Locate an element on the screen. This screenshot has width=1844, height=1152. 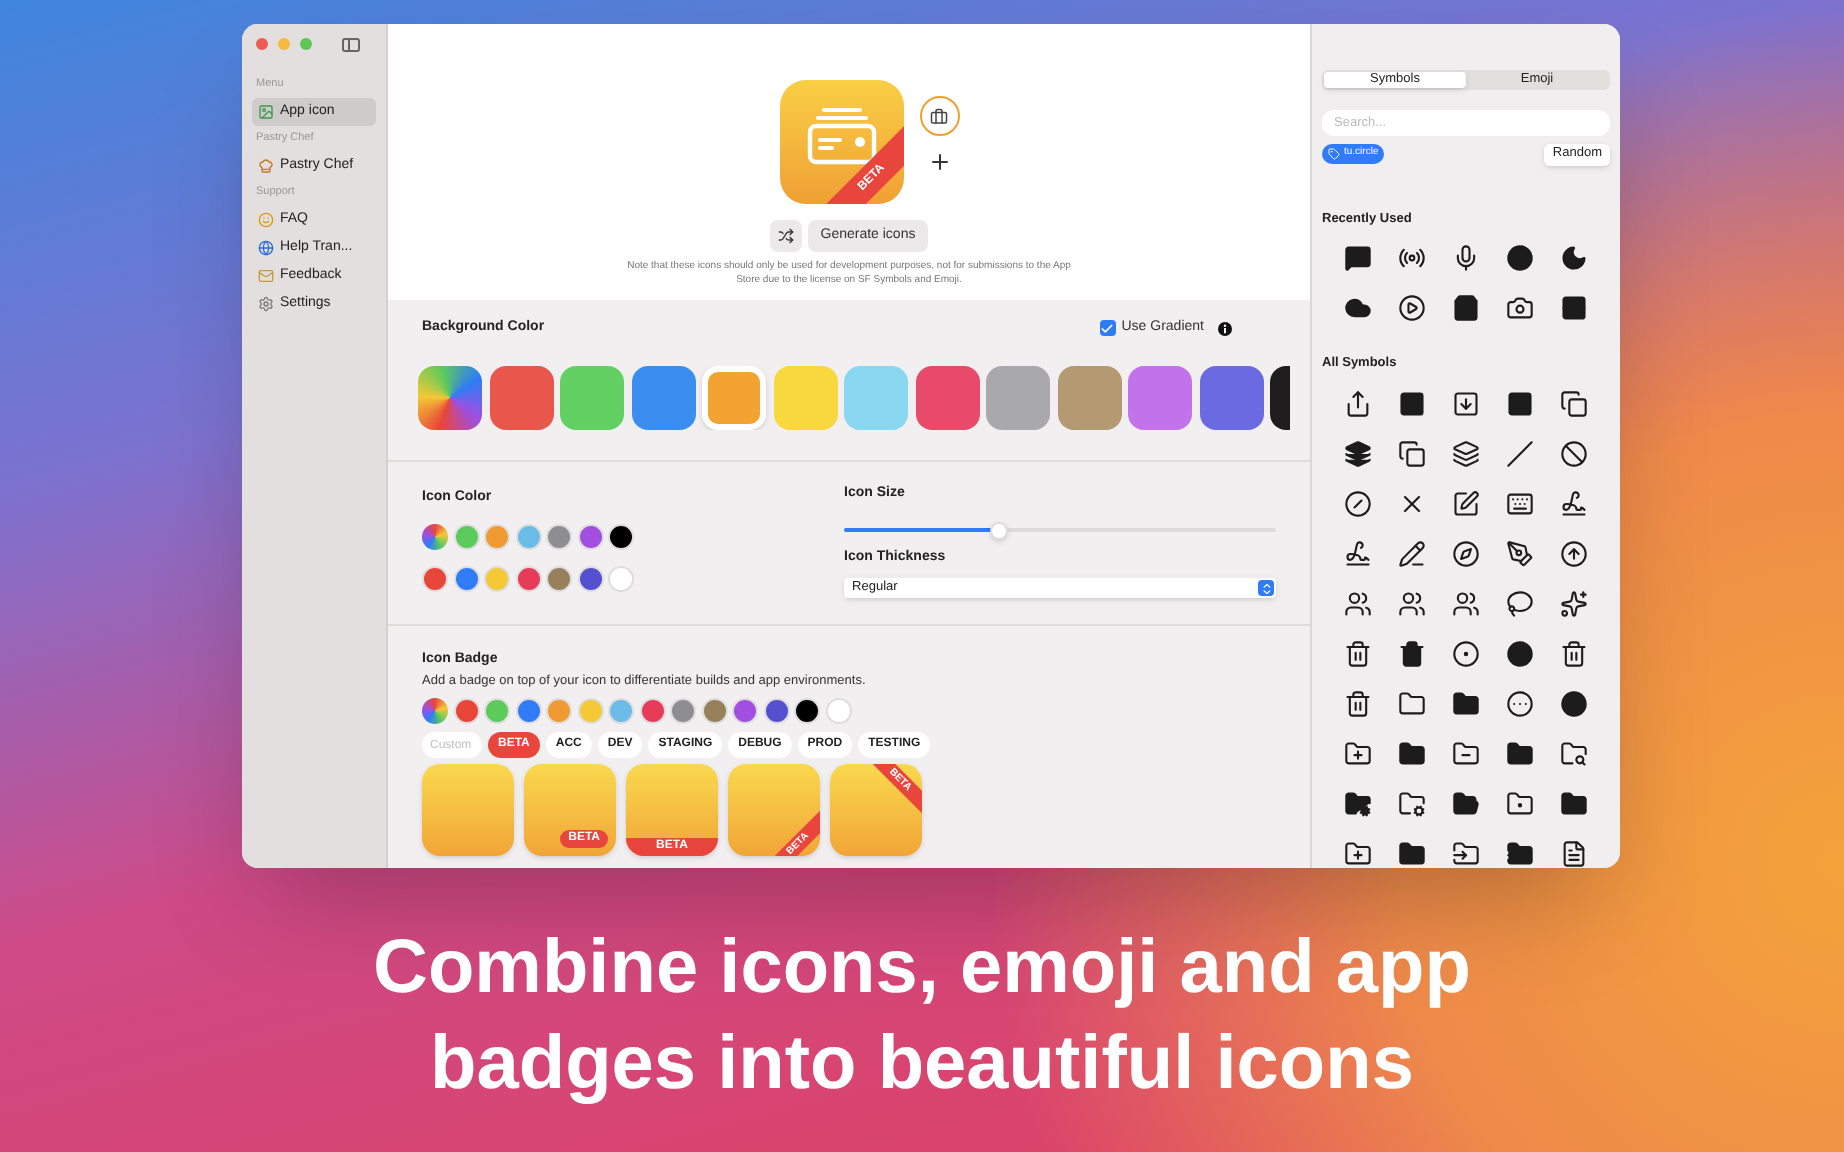
lasso-icon is located at coordinates (1520, 604).